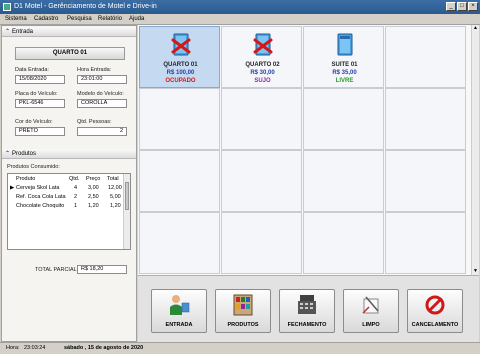 The width and height of the screenshot is (480, 354). I want to click on clock-time: 23:03:24, so click(35, 348).